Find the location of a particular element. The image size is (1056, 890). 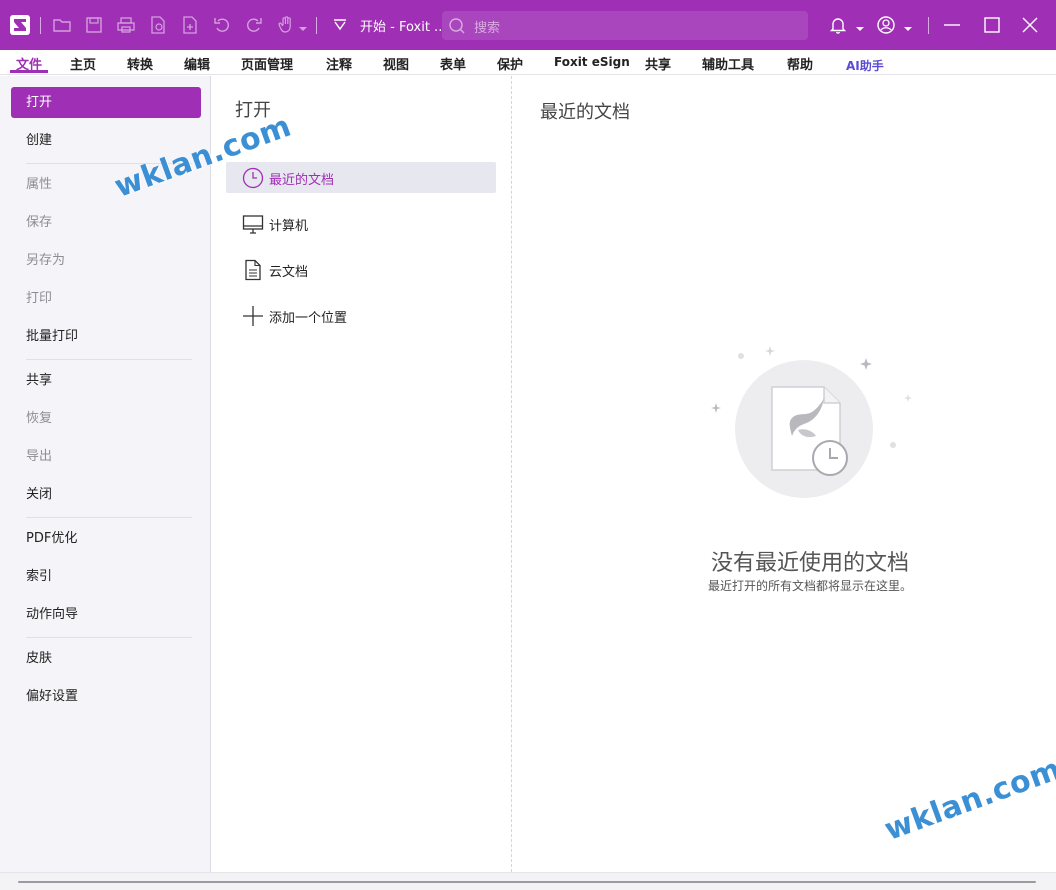

tab-view: 视图 is located at coordinates (396, 63).